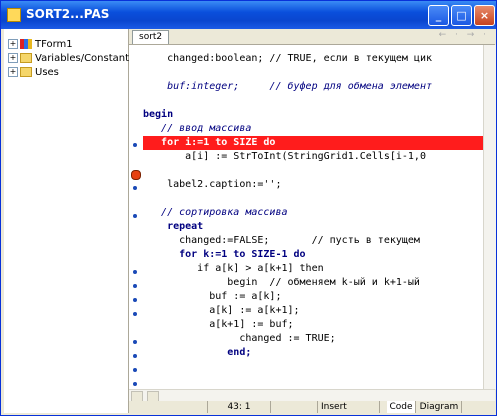 The width and height of the screenshot is (497, 416). I want to click on code-line: a[i] := StrToInt(StringGrid1.Cells[i-1,0, so click(284, 156).